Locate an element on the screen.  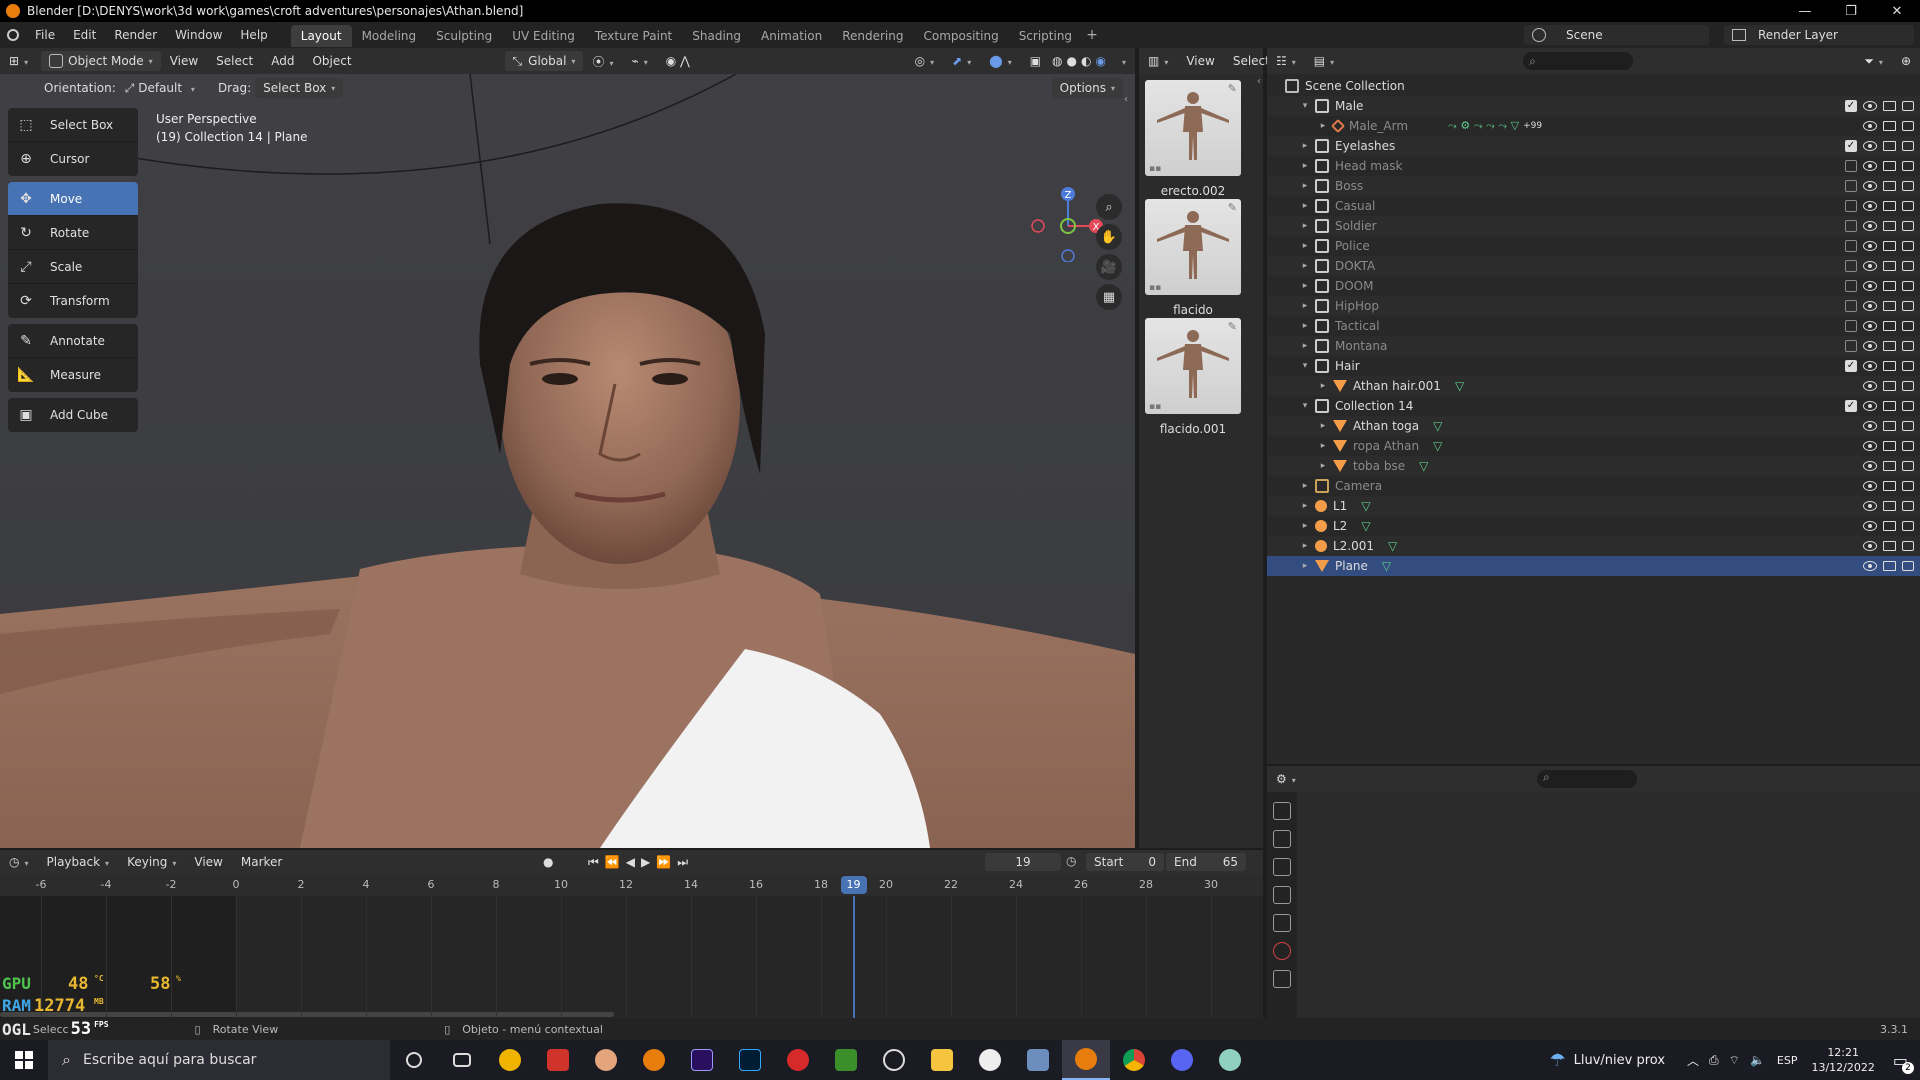
asset-editor-type-icon: ▥ ▾ is located at coordinates (1158, 61).